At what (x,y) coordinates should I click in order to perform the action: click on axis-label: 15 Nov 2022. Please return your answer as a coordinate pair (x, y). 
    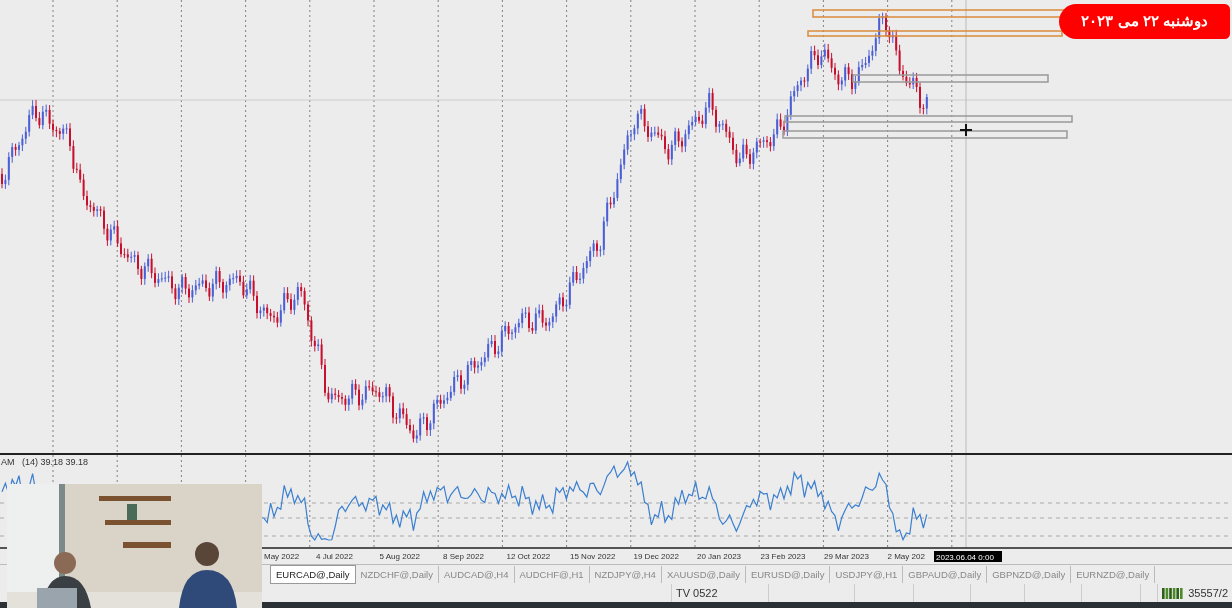
    Looking at the image, I should click on (593, 556).